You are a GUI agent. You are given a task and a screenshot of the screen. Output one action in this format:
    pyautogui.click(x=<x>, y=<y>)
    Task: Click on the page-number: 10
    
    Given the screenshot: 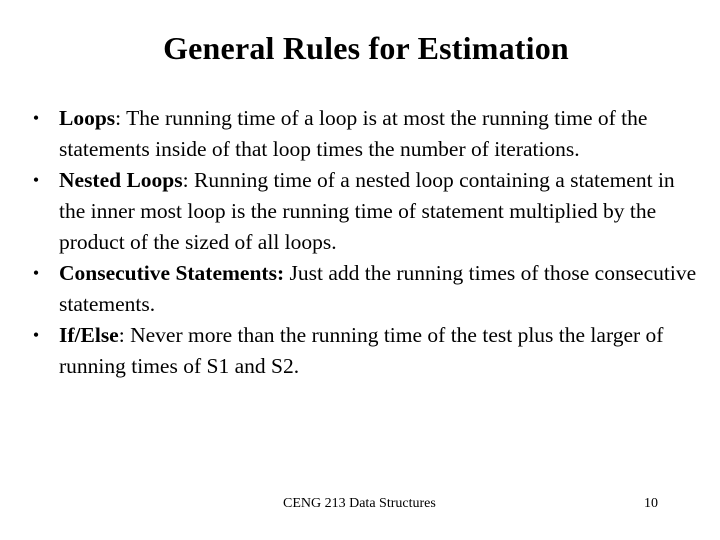 What is the action you would take?
    pyautogui.click(x=651, y=503)
    